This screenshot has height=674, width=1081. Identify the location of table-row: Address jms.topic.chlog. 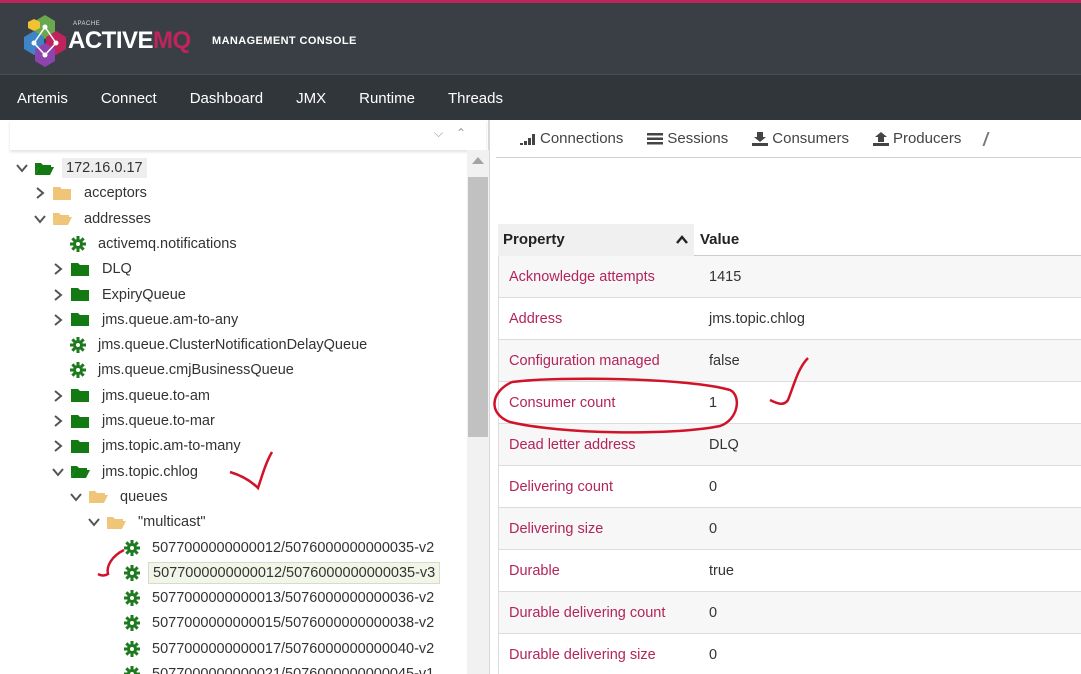
(789, 319).